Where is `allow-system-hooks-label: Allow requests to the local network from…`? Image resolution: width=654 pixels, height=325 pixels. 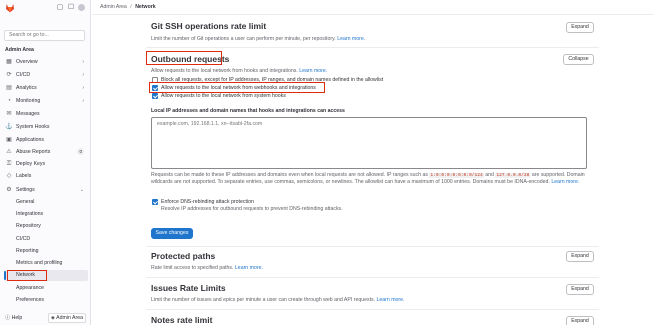
allow-system-hooks-label: Allow requests to the local network from… is located at coordinates (223, 96).